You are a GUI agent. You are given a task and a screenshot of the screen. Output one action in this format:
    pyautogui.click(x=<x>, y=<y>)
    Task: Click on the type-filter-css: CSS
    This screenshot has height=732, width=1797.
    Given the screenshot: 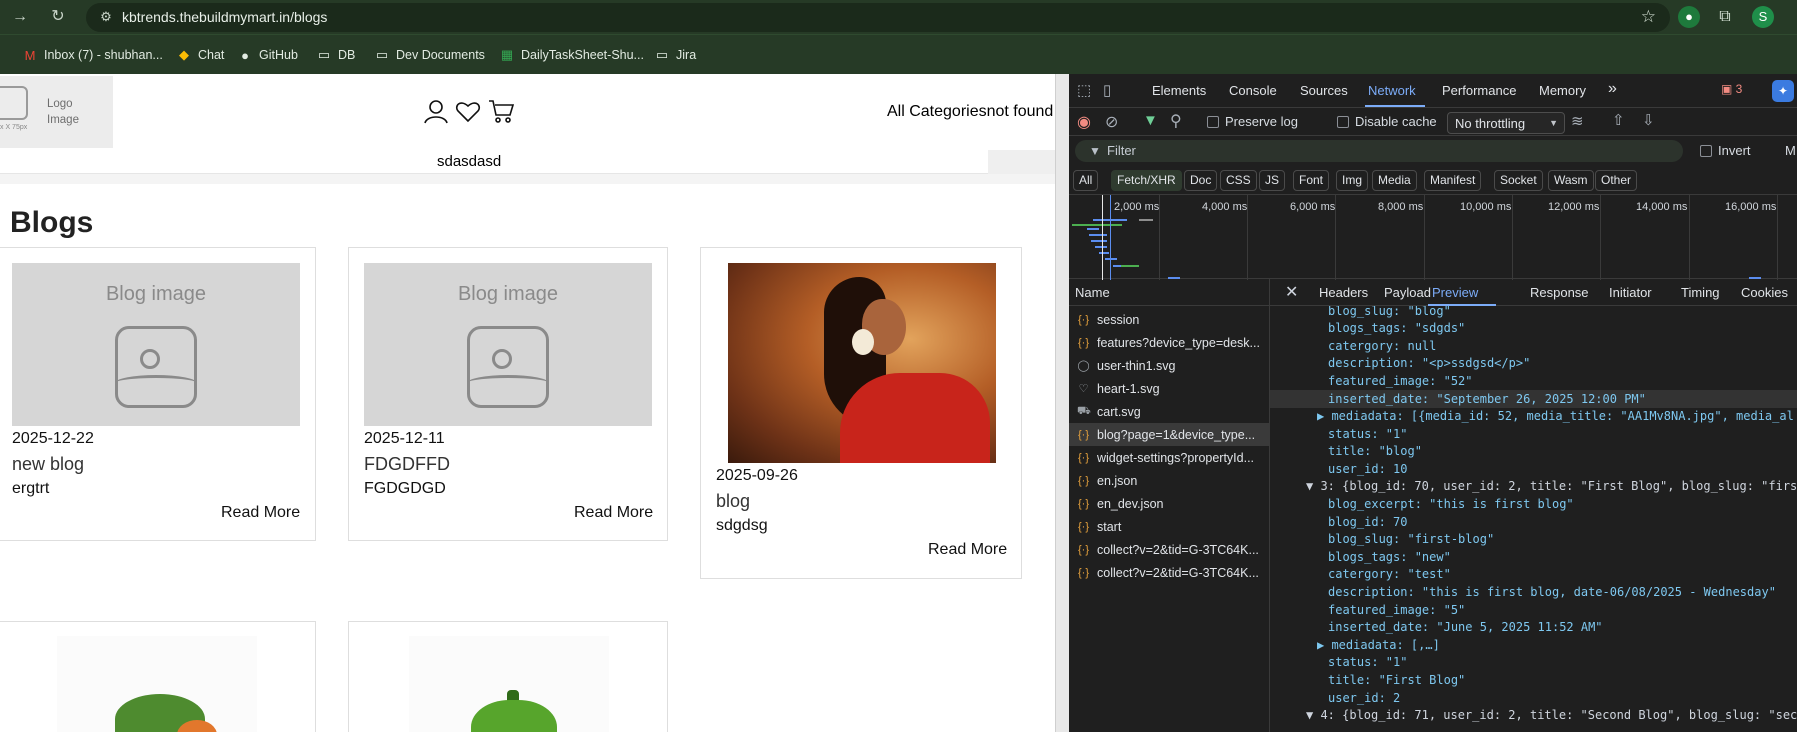 What is the action you would take?
    pyautogui.click(x=1238, y=180)
    